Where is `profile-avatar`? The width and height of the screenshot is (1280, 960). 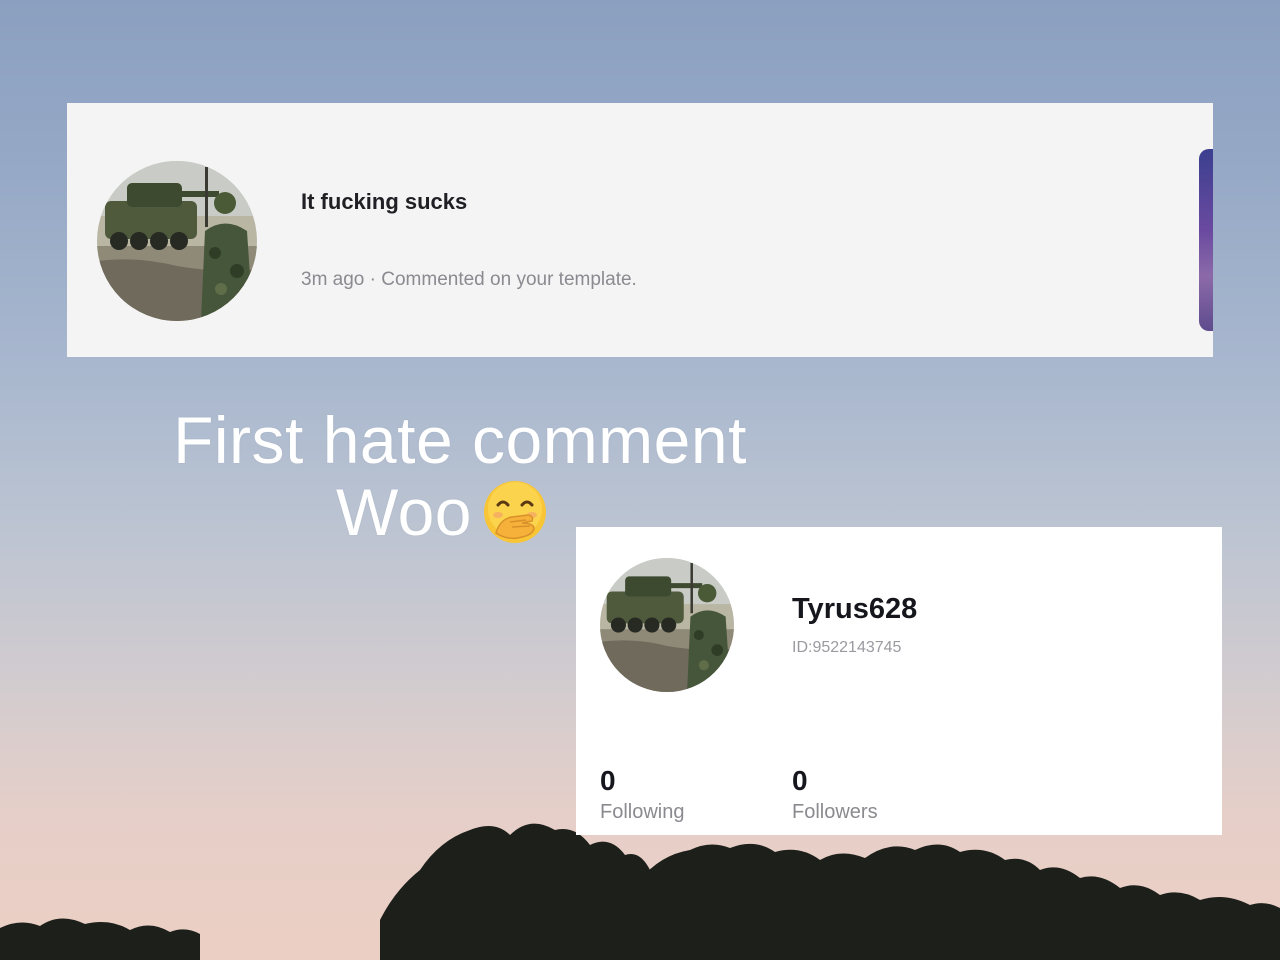
profile-avatar is located at coordinates (667, 625).